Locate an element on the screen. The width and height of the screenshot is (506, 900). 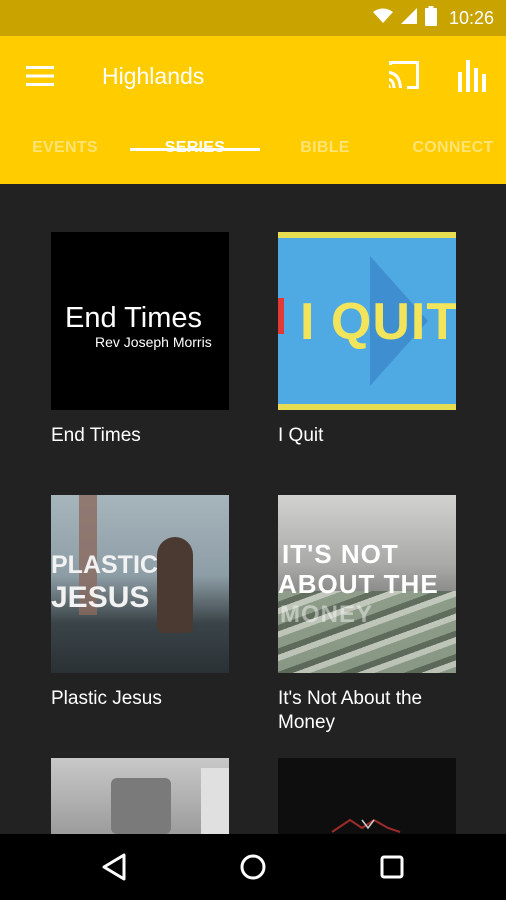
tab-connect: CONNECT is located at coordinates (447, 157).